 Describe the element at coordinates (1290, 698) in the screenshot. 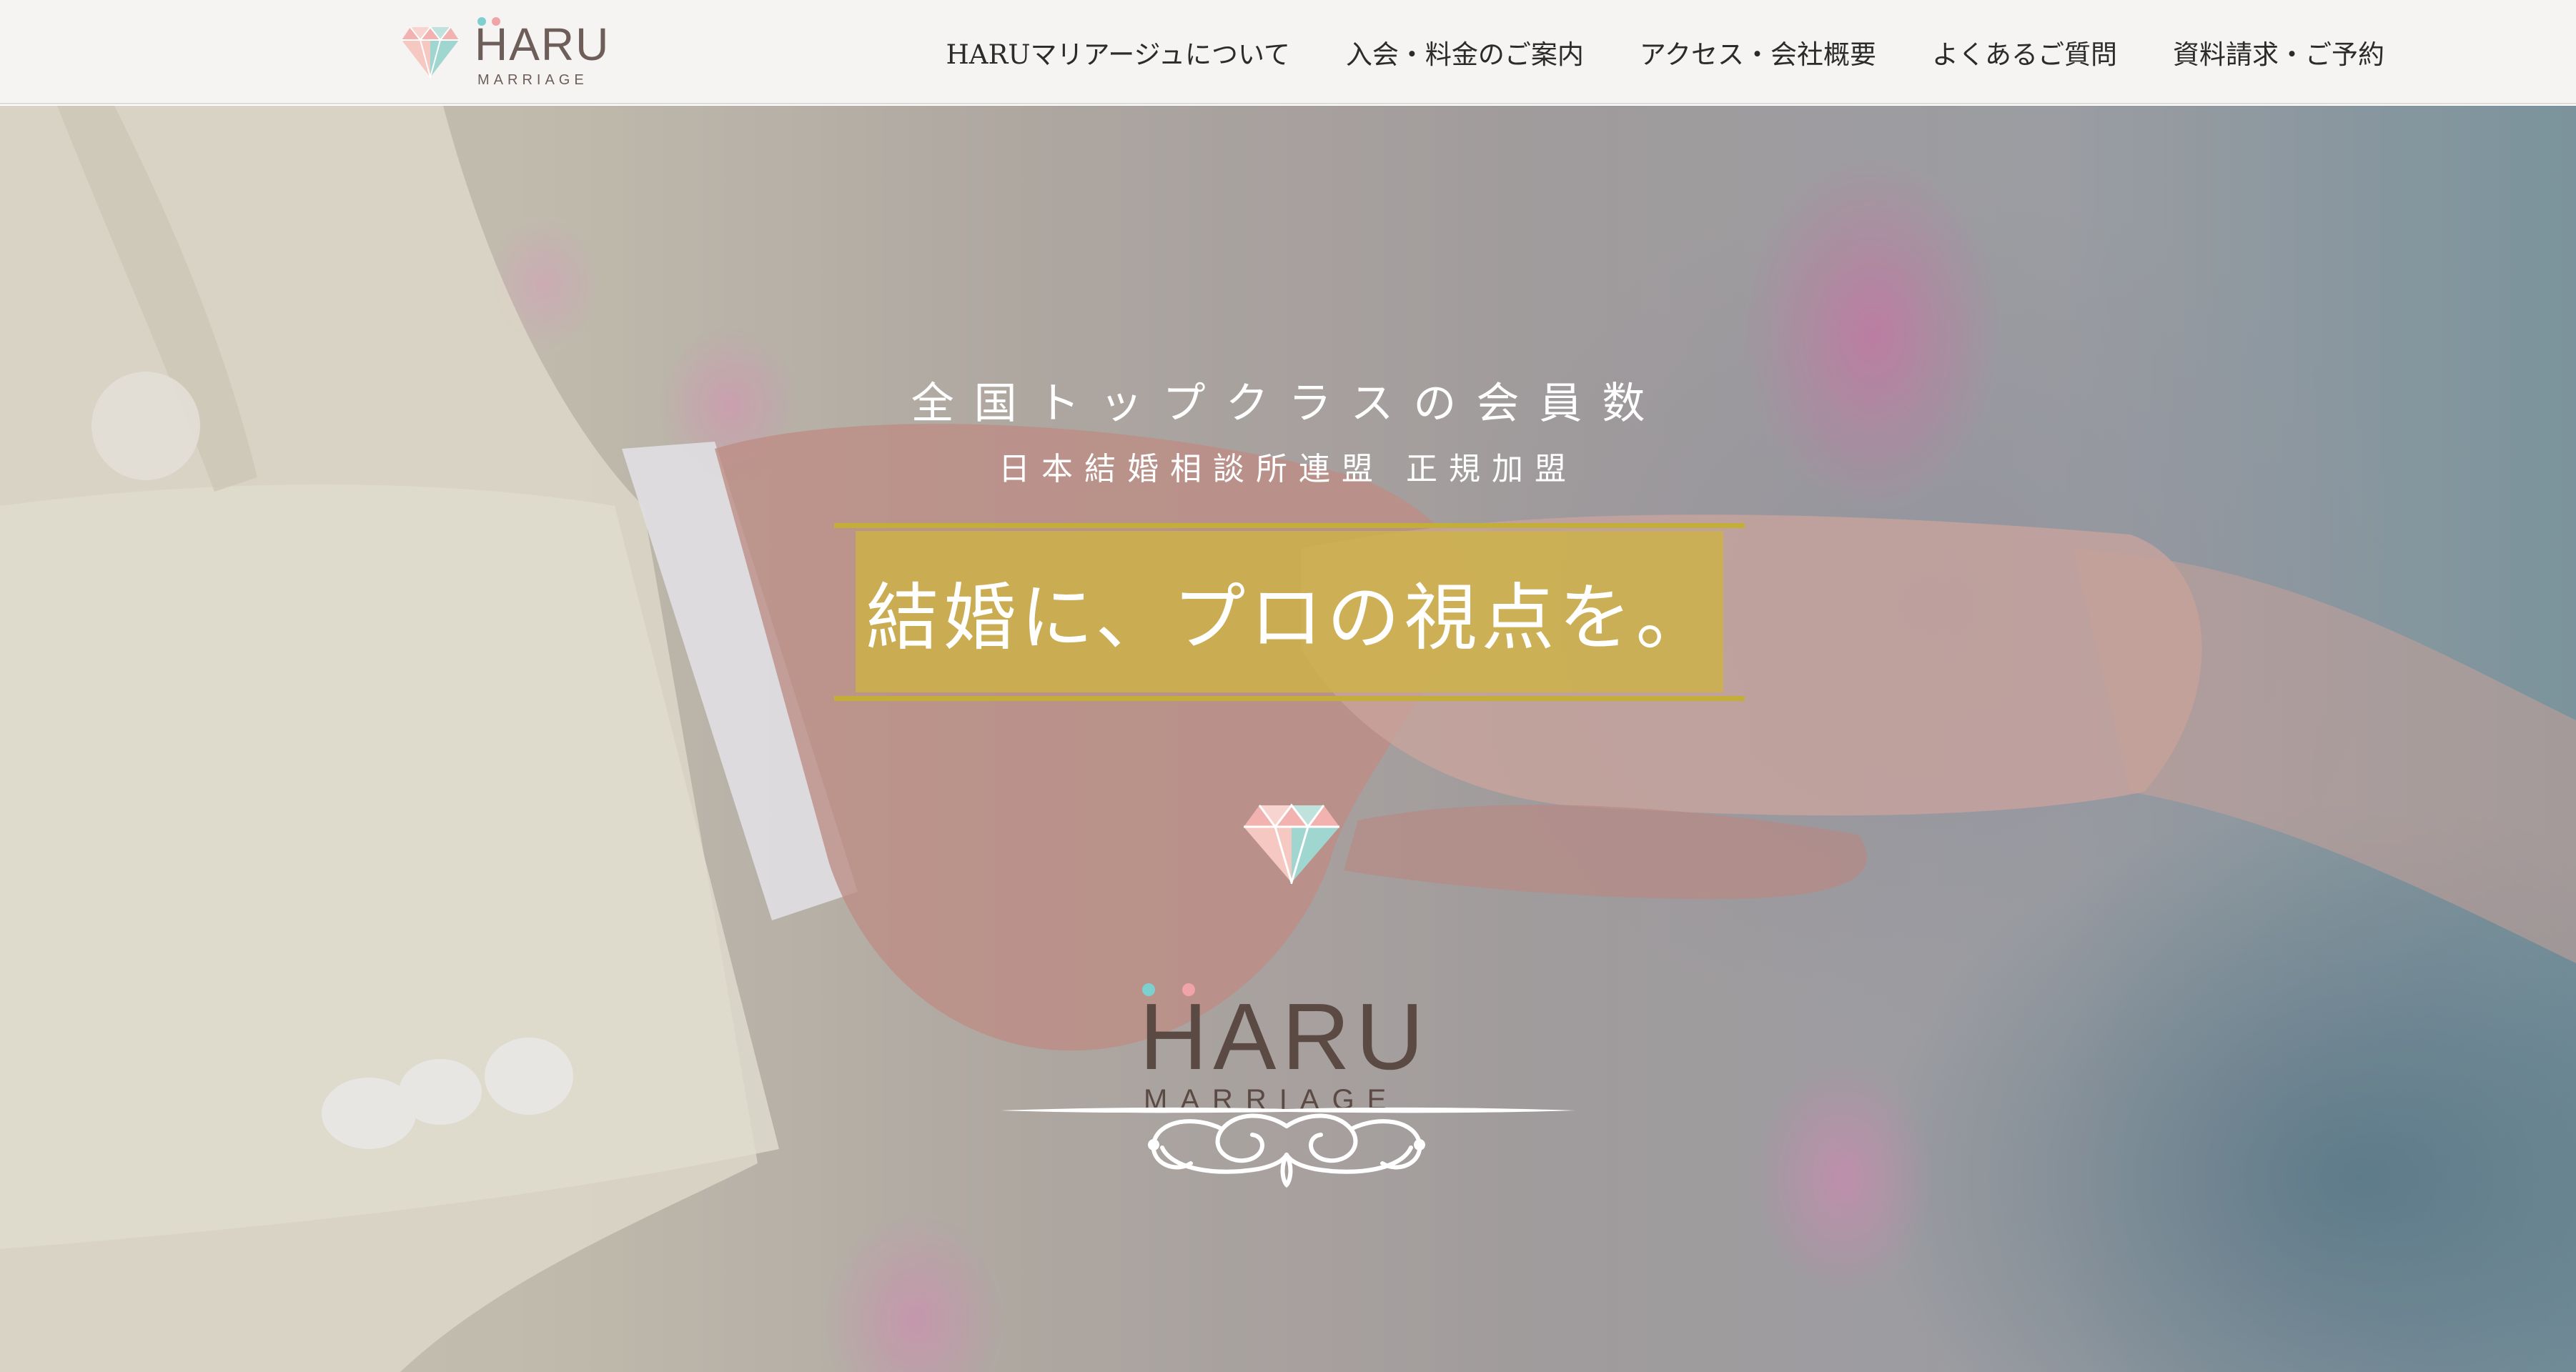

I see `banner-rule-bottom` at that location.